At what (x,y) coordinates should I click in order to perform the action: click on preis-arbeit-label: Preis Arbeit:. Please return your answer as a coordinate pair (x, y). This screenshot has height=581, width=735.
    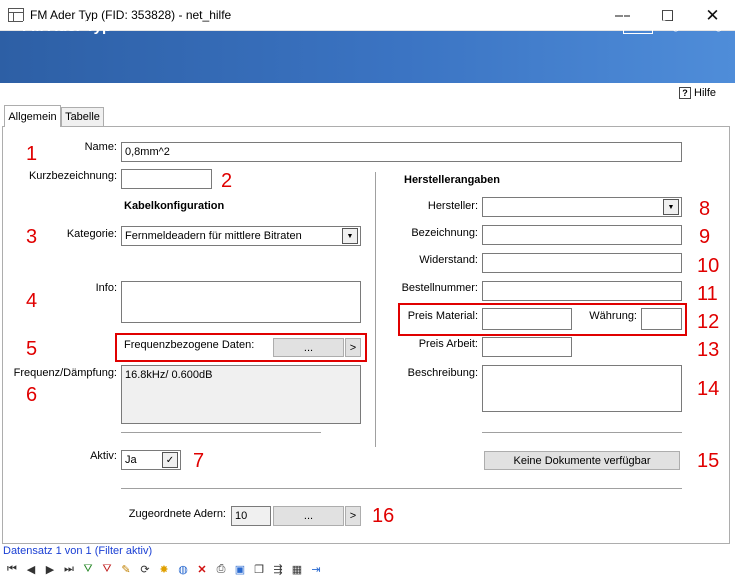
    Looking at the image, I should click on (448, 344).